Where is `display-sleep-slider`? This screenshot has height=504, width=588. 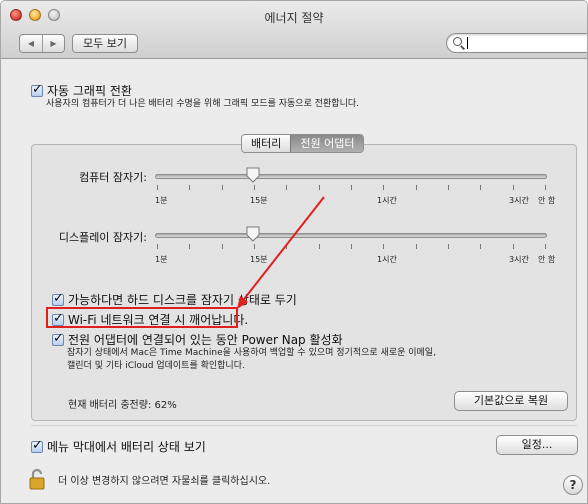 display-sleep-slider is located at coordinates (351, 235).